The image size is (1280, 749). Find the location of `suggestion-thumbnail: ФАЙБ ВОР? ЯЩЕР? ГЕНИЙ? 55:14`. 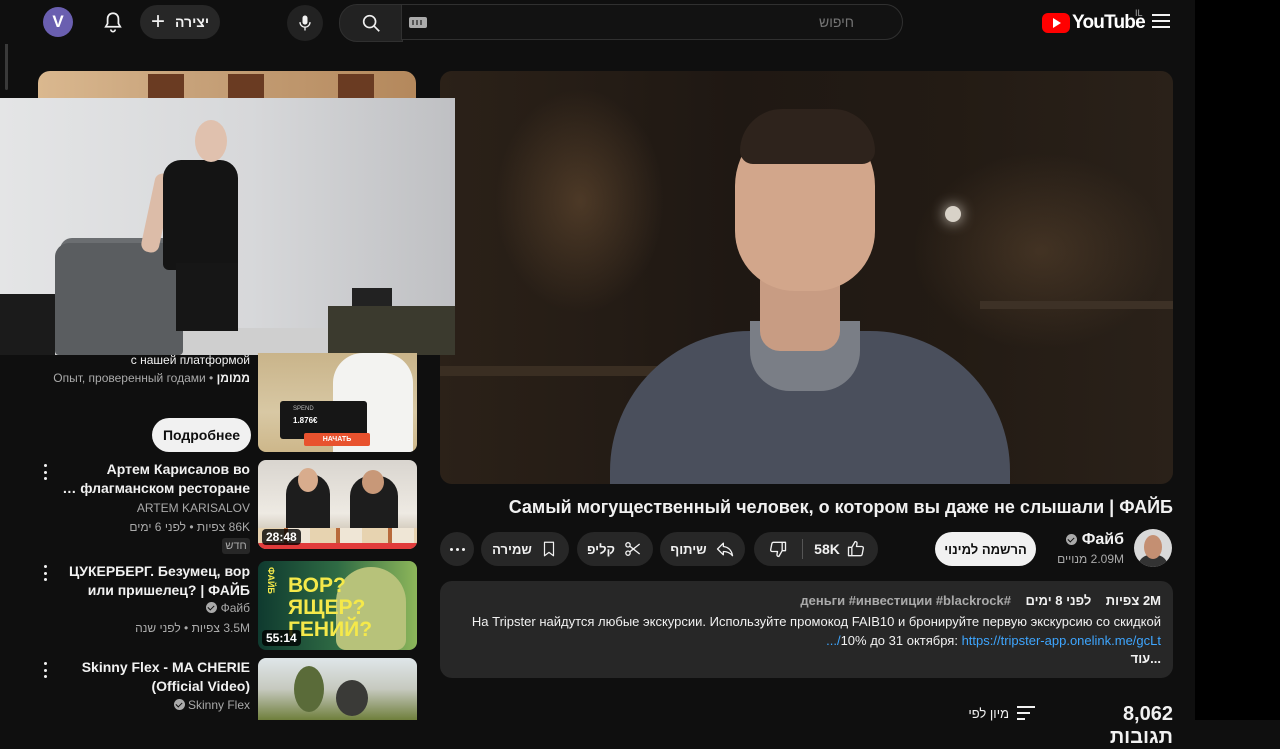

suggestion-thumbnail: ФАЙБ ВОР? ЯЩЕР? ГЕНИЙ? 55:14 is located at coordinates (337, 605).